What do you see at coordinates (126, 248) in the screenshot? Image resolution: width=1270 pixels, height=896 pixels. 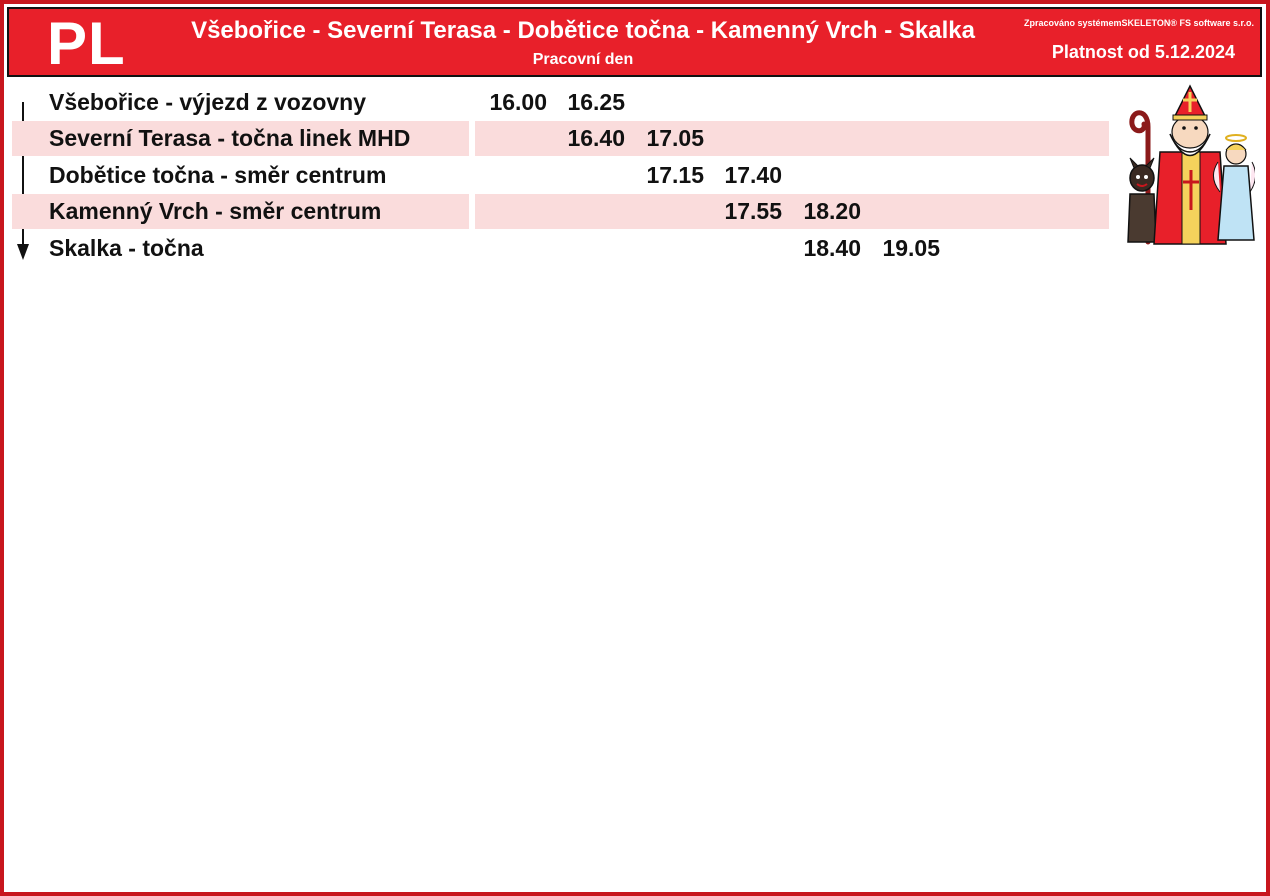 I see `stop-name: Skalka - točna` at bounding box center [126, 248].